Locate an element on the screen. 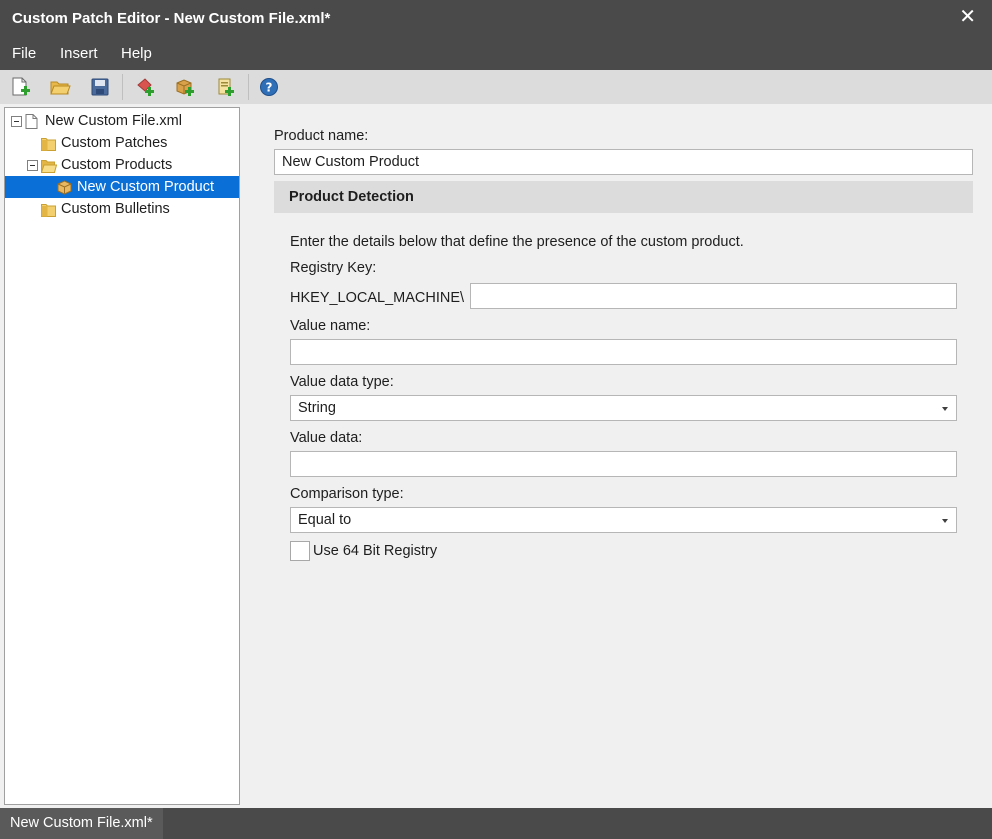 The height and width of the screenshot is (839, 992). folder-icon is located at coordinates (48, 213).